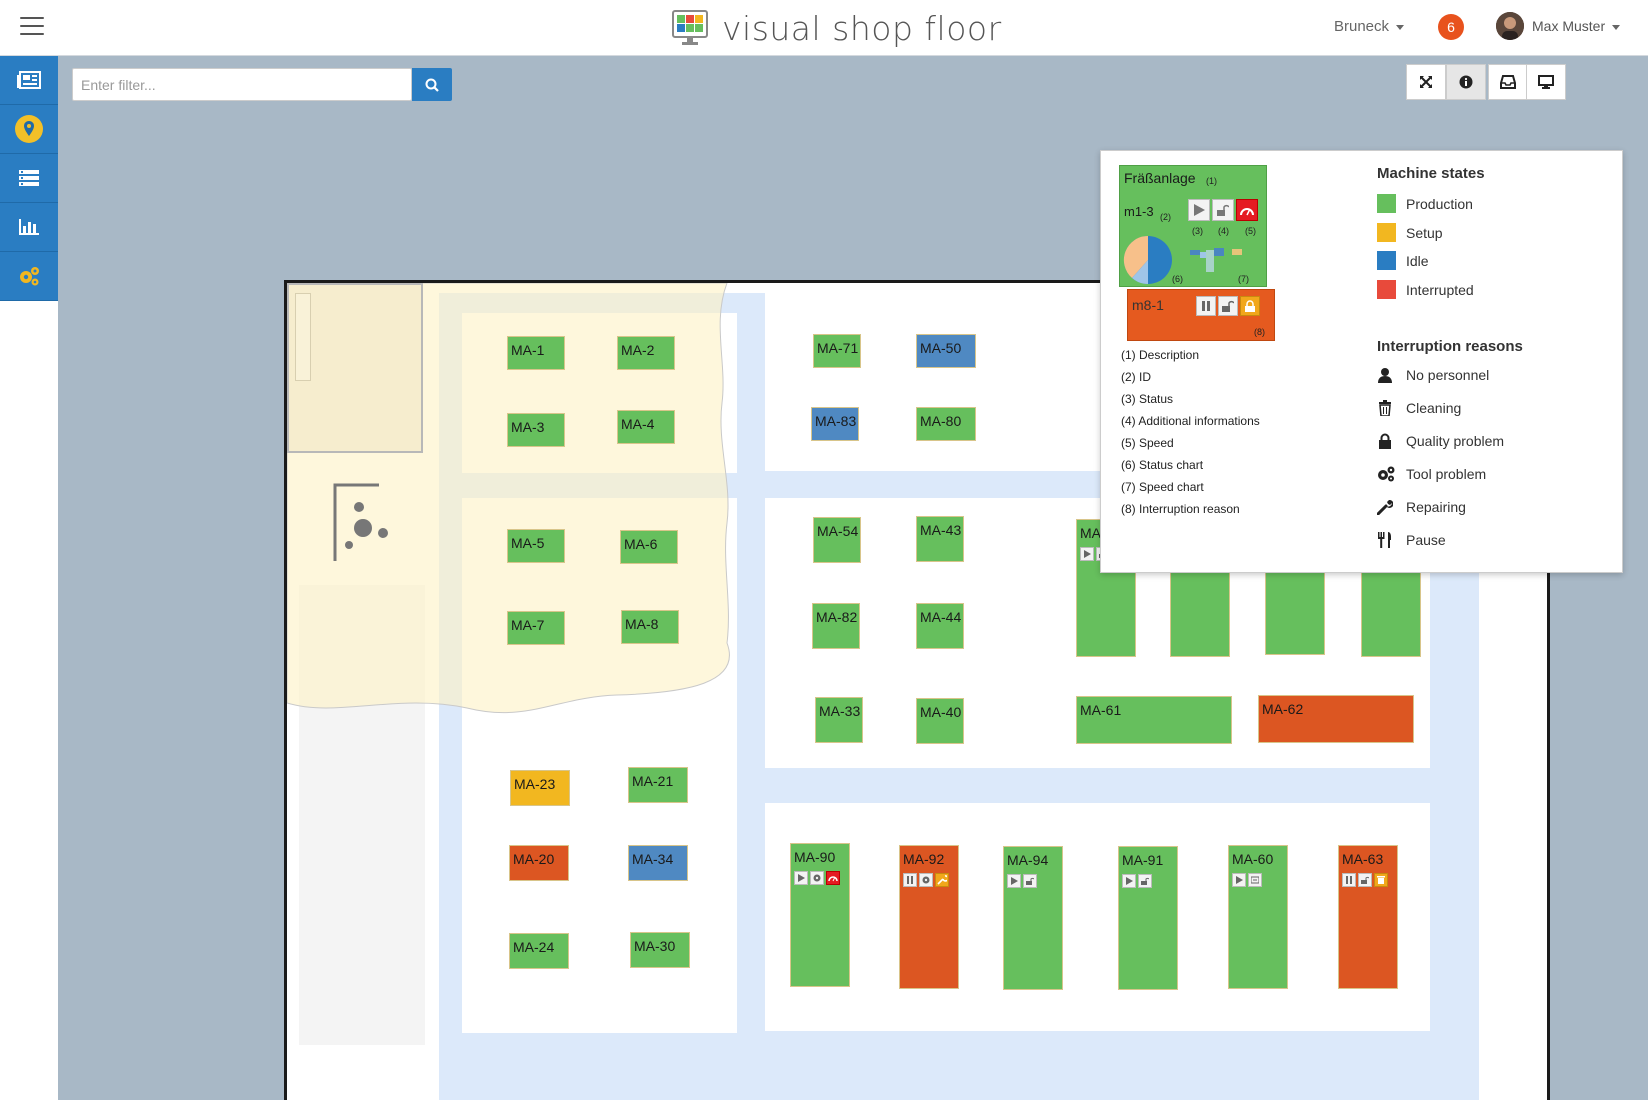 The height and width of the screenshot is (1100, 1648). Describe the element at coordinates (1450, 346) in the screenshot. I see `interruption-reasons-title: Interruption reasons` at that location.